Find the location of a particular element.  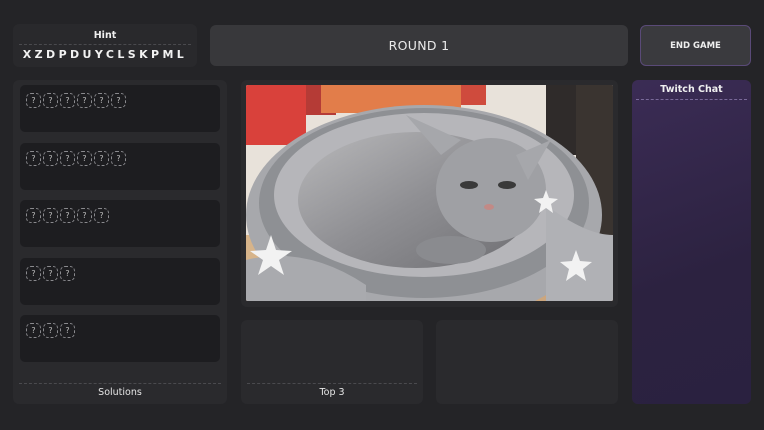

twitch-chat-panel: Twitch Chat is located at coordinates (691, 242).